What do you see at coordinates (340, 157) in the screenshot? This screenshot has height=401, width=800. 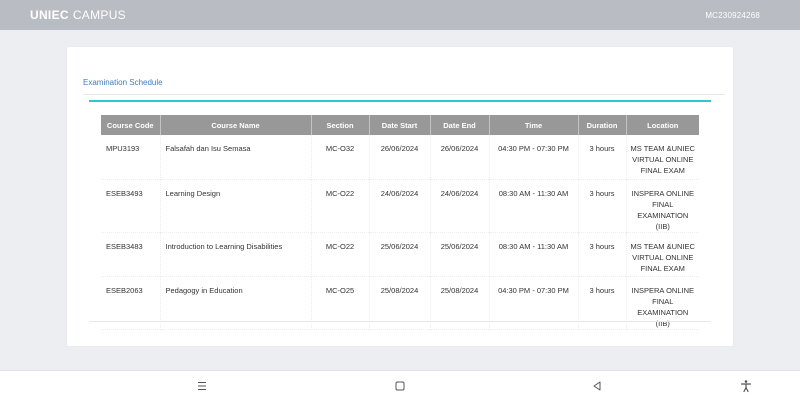 I see `cell-section: MC-O32` at bounding box center [340, 157].